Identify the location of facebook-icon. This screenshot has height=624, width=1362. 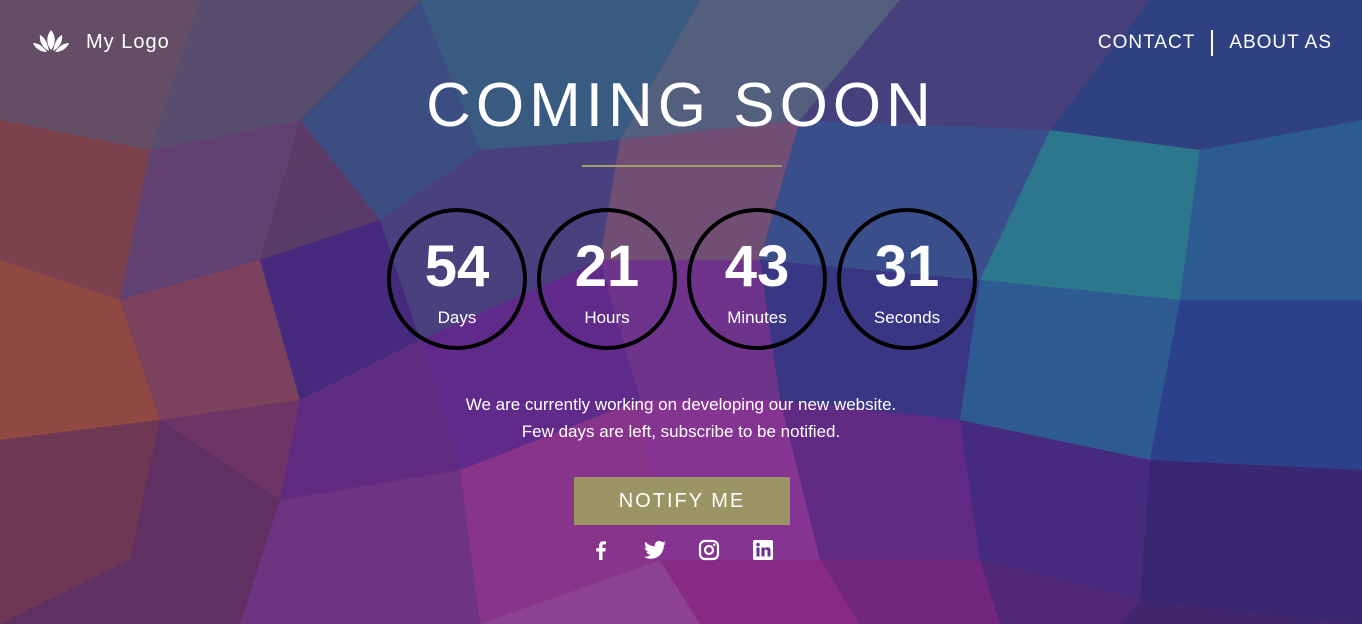
(601, 550).